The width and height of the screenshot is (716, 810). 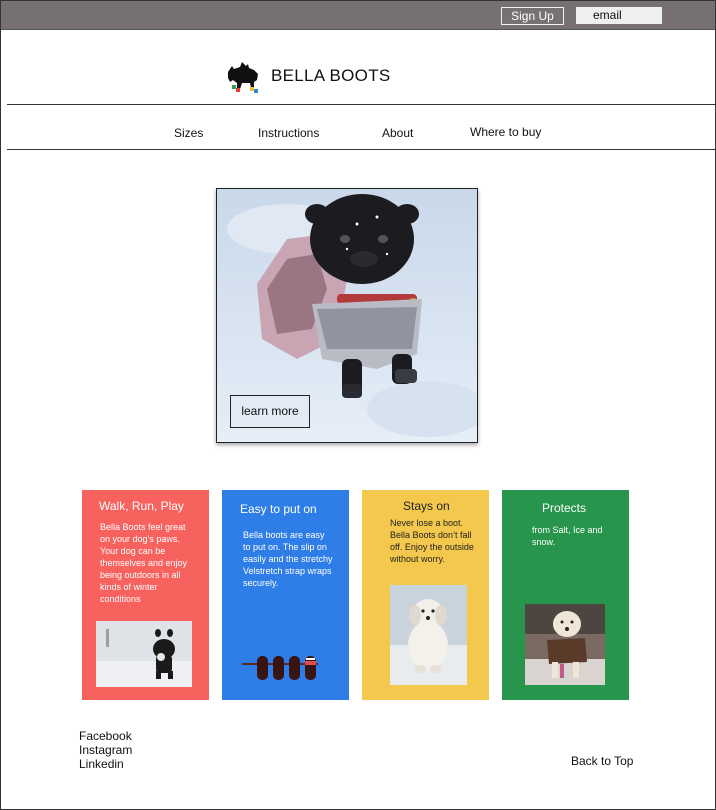 What do you see at coordinates (426, 506) in the screenshot?
I see `card-title: Stays on` at bounding box center [426, 506].